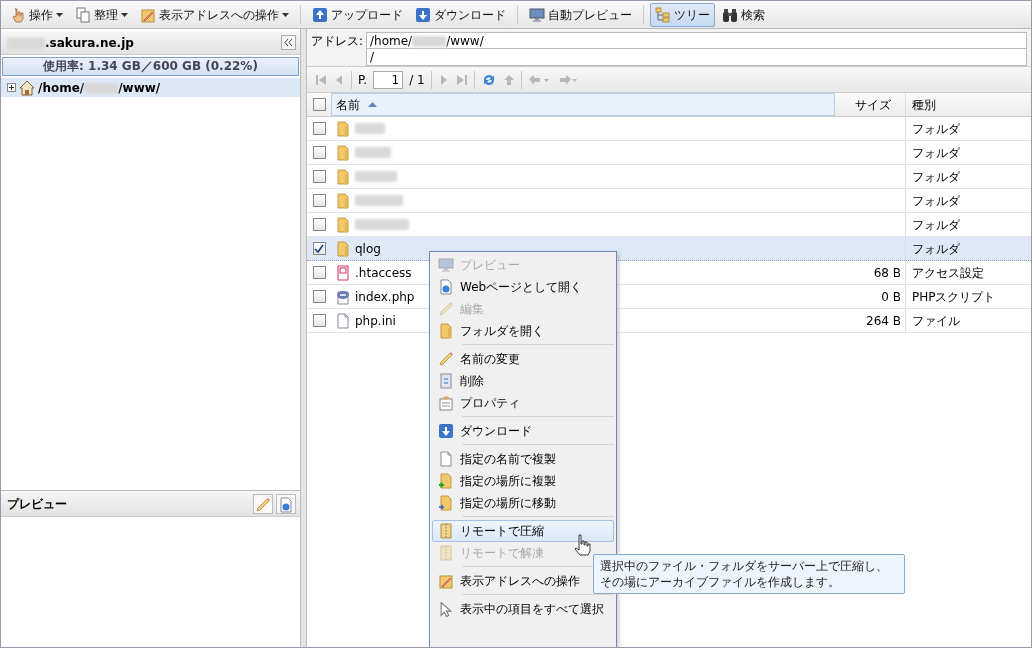 Image resolution: width=1032 pixels, height=648 pixels. Describe the element at coordinates (150, 66) in the screenshot. I see `usage-bar: 使用率: 1.34 GB／600 GB (0.22%)` at that location.